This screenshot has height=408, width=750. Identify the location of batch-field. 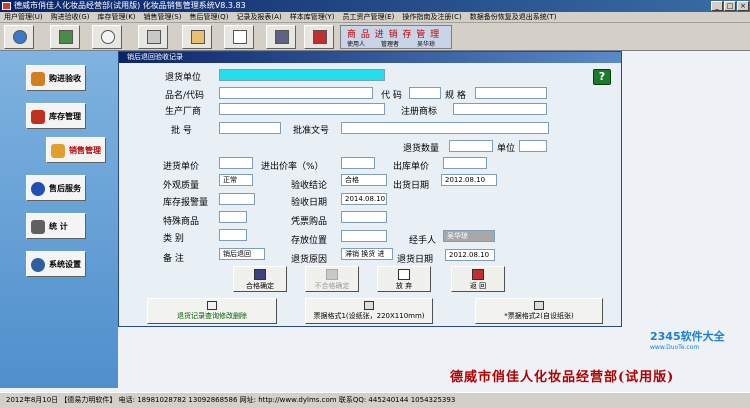
(250, 128).